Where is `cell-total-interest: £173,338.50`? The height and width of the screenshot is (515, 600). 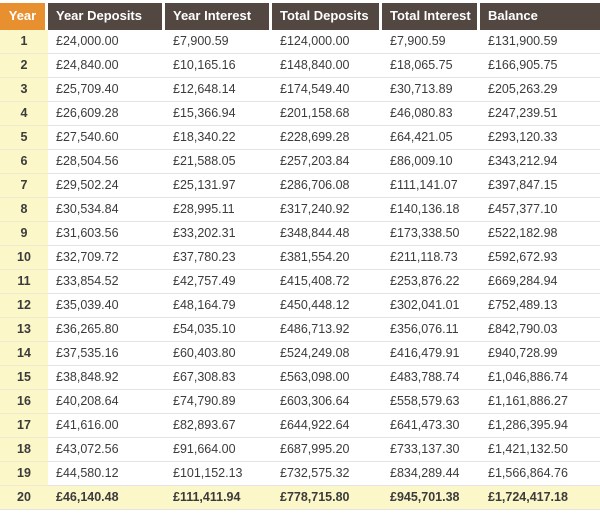 cell-total-interest: £173,338.50 is located at coordinates (431, 234).